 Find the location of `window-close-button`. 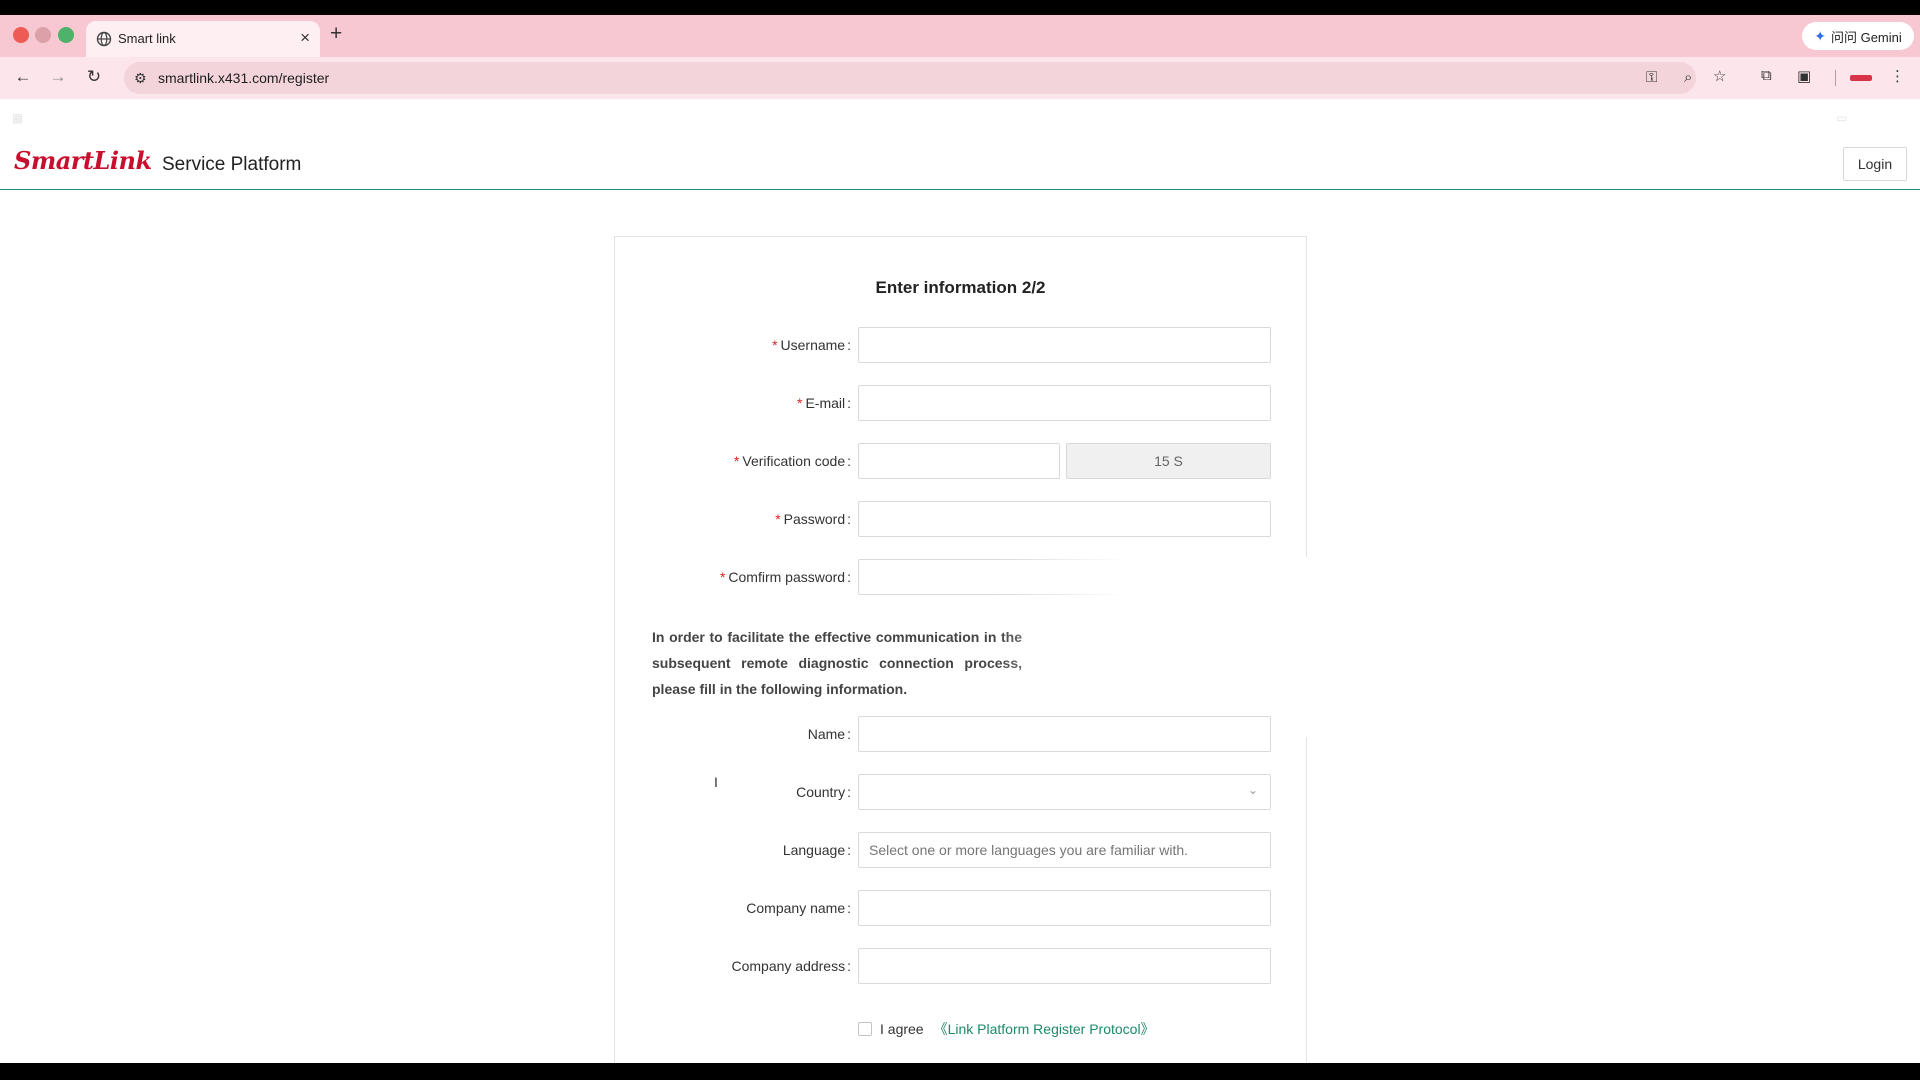

window-close-button is located at coordinates (21, 35).